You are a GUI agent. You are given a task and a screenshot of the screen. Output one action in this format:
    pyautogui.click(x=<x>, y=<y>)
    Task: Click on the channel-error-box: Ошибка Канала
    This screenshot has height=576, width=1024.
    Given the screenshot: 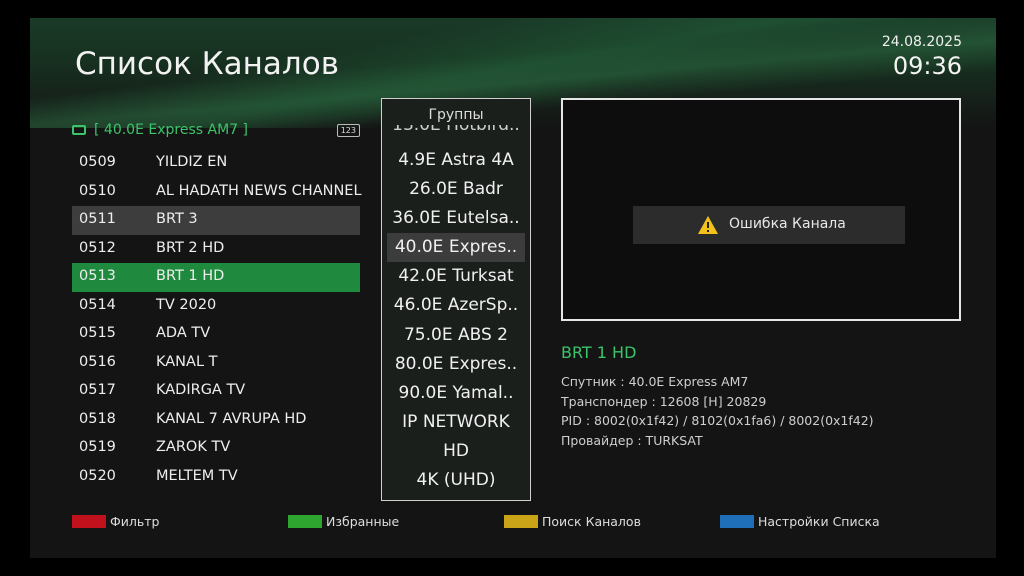 What is the action you would take?
    pyautogui.click(x=769, y=225)
    